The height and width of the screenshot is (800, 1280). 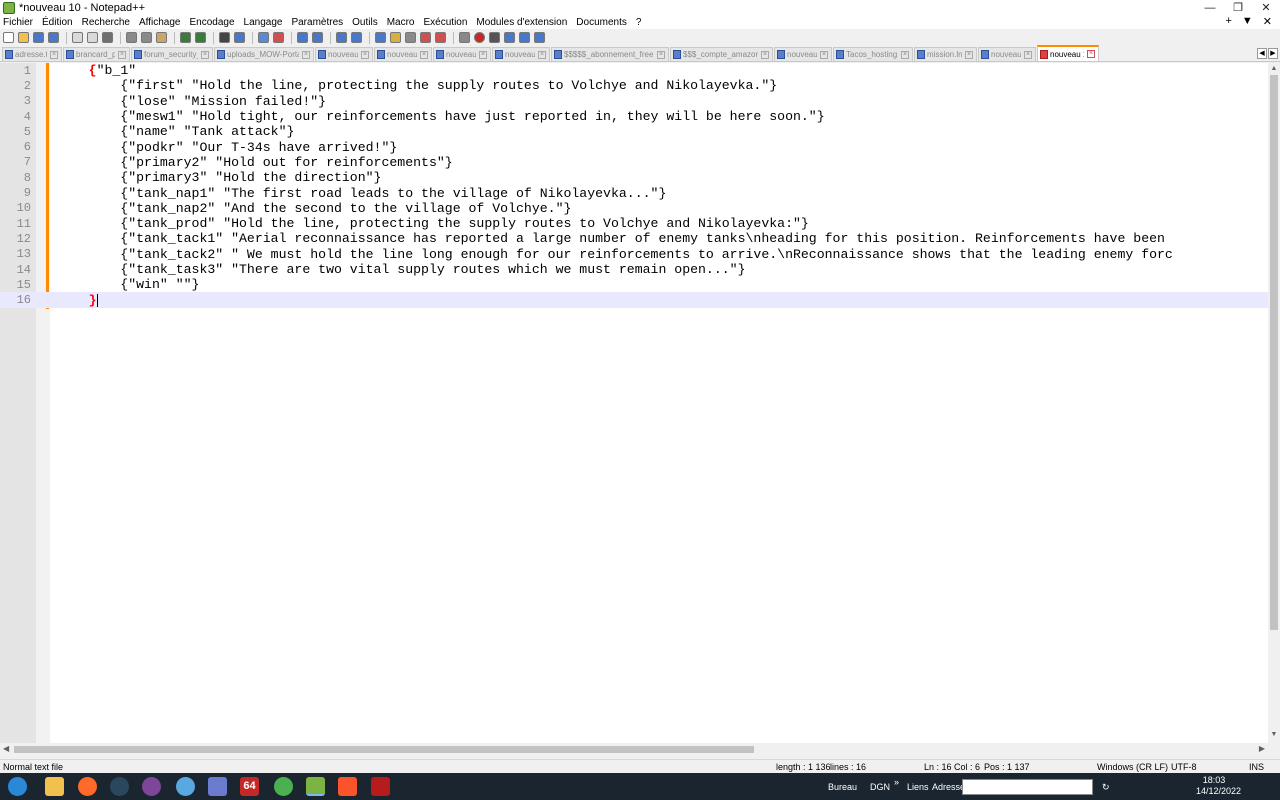 What do you see at coordinates (53, 37) in the screenshot?
I see `save-all-icon` at bounding box center [53, 37].